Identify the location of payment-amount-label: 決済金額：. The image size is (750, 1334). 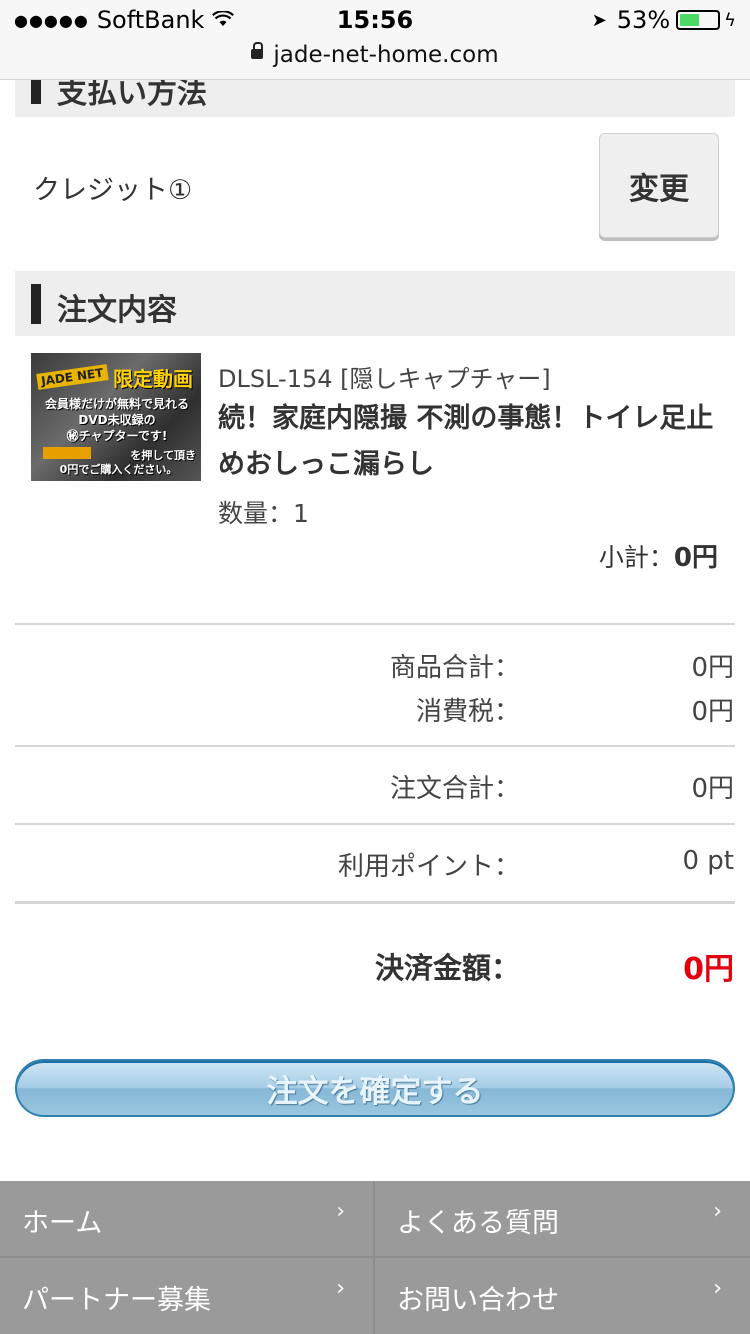
(447, 968).